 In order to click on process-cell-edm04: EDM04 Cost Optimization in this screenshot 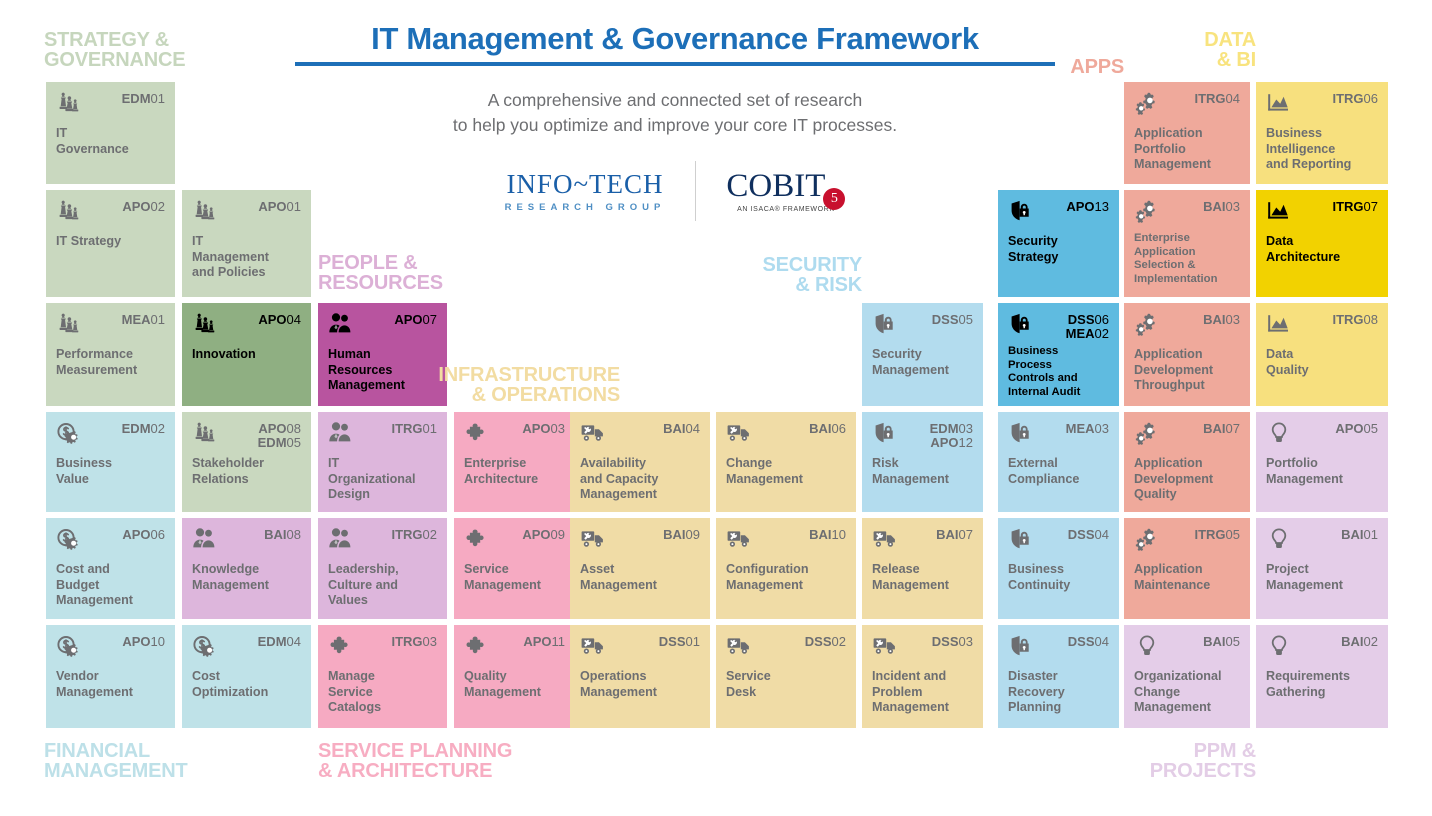, I will do `click(246, 676)`.